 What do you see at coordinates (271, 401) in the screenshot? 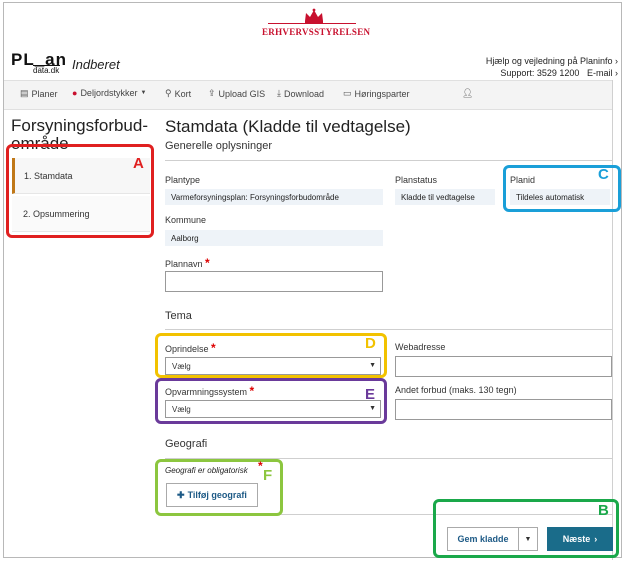
I see `annotation-box-e` at bounding box center [271, 401].